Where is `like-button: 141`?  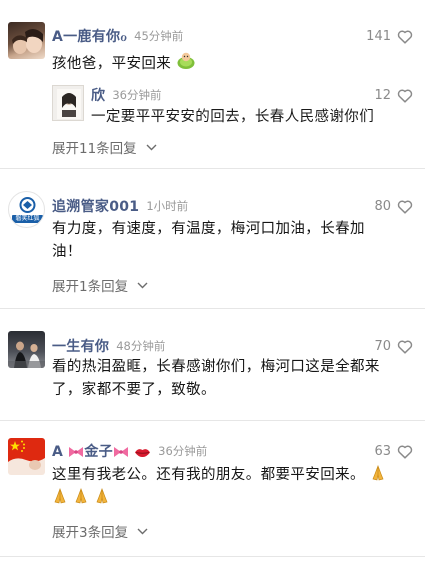 like-button: 141 is located at coordinates (389, 36).